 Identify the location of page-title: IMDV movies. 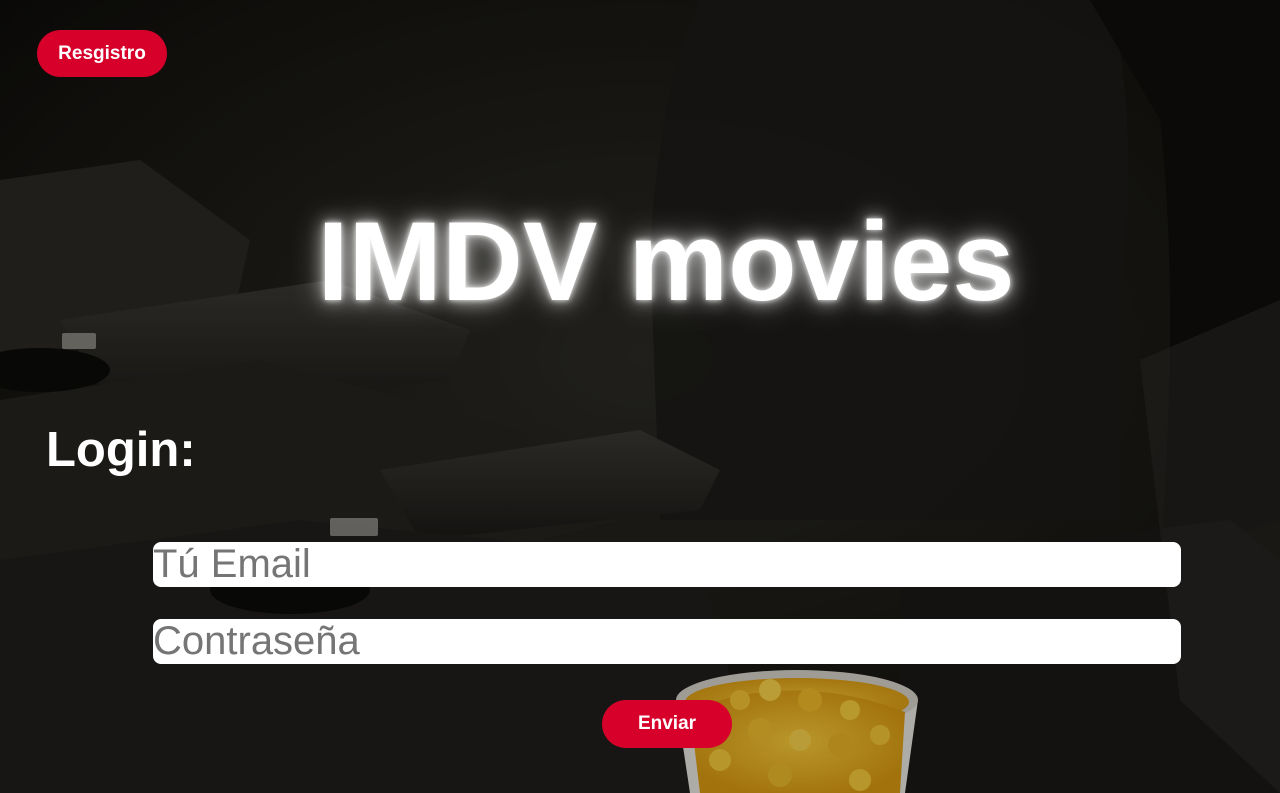
(666, 261).